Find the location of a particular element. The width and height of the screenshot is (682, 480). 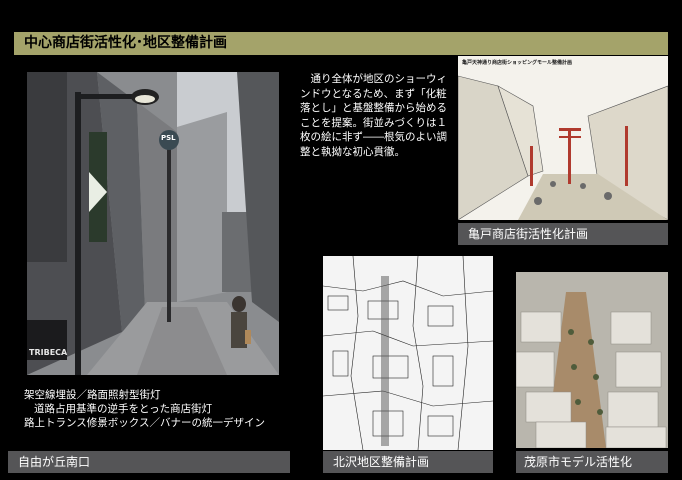

shop-sign: TRIBECA is located at coordinates (48, 352).